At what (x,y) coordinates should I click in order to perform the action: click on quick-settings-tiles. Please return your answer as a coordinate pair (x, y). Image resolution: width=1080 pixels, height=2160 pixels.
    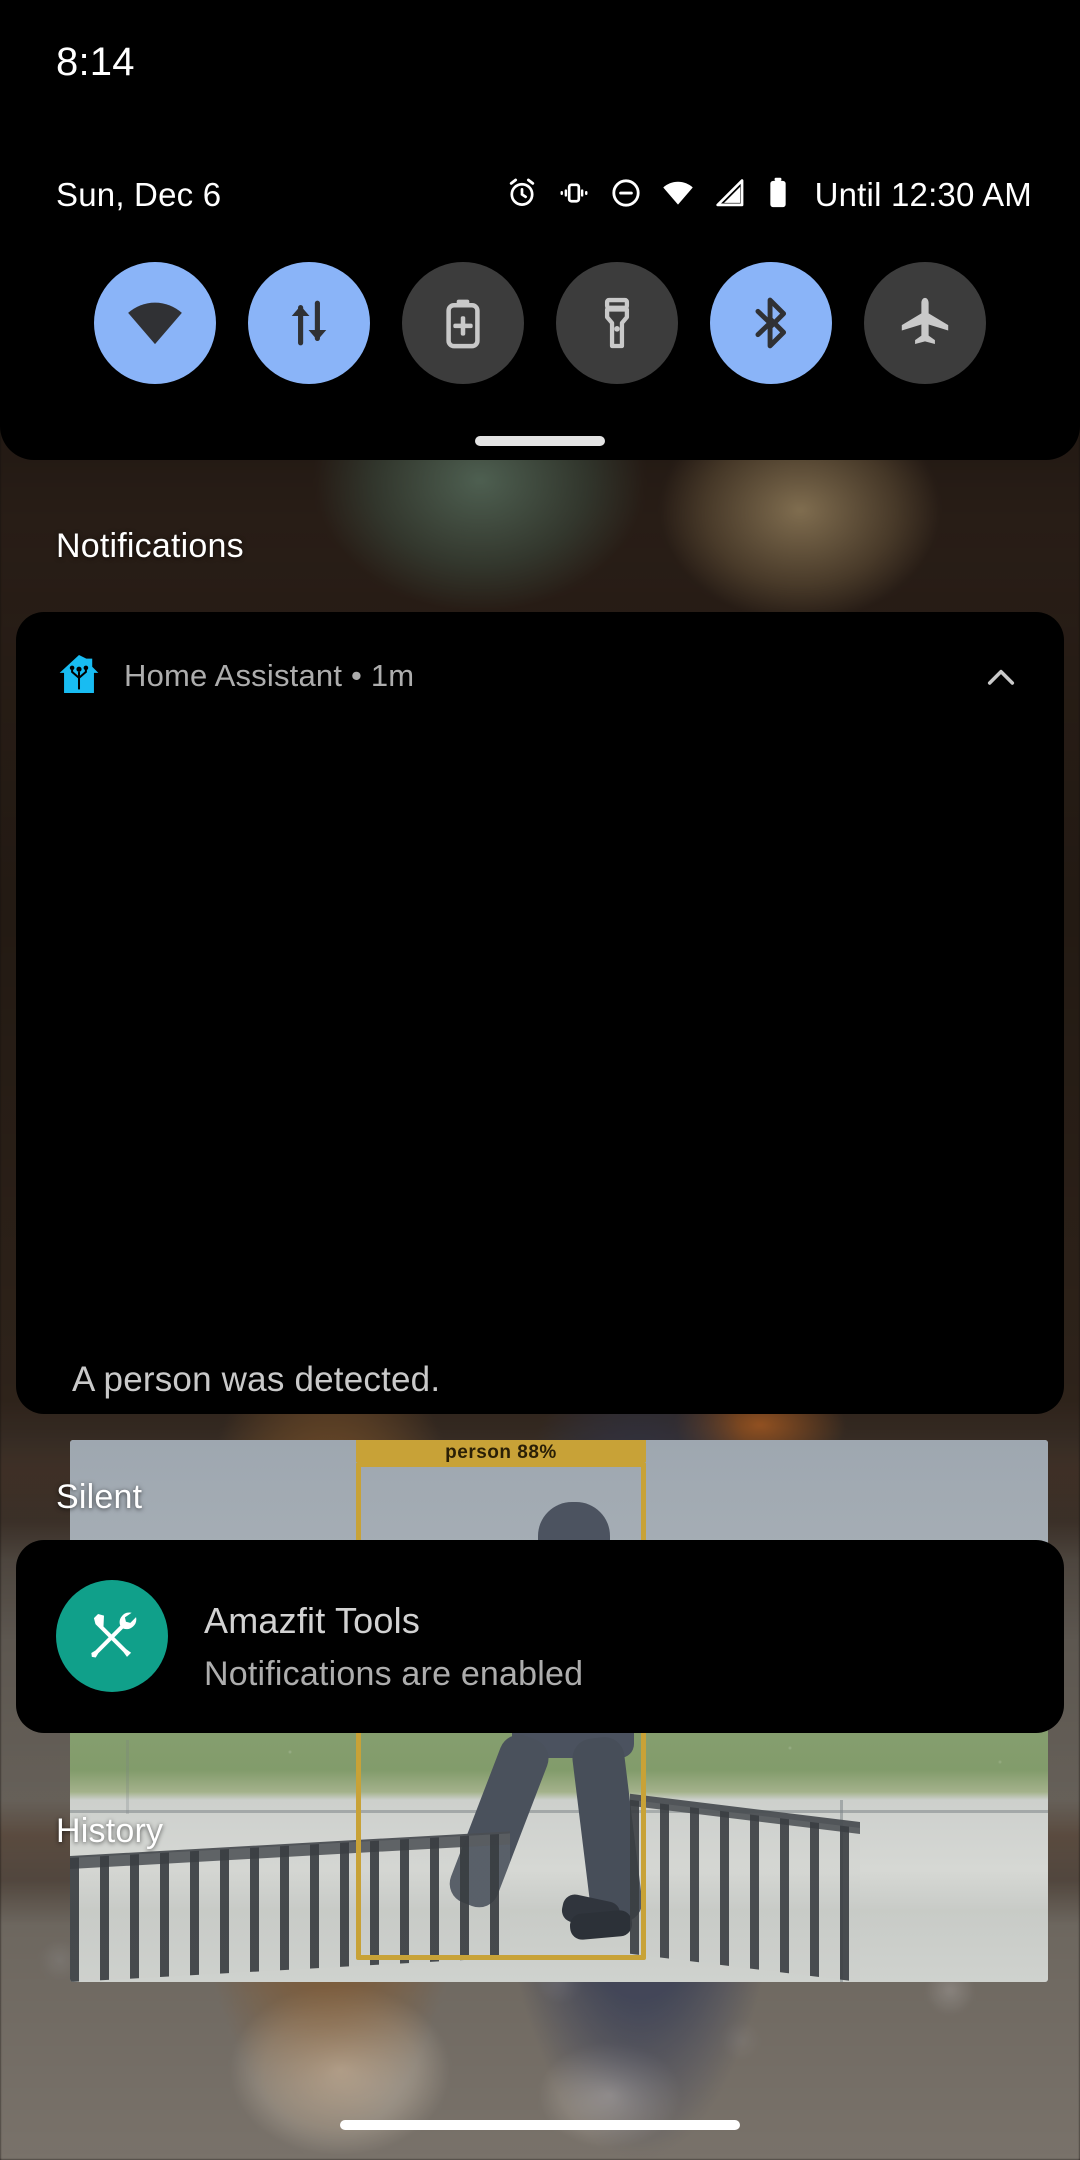
    Looking at the image, I should click on (540, 323).